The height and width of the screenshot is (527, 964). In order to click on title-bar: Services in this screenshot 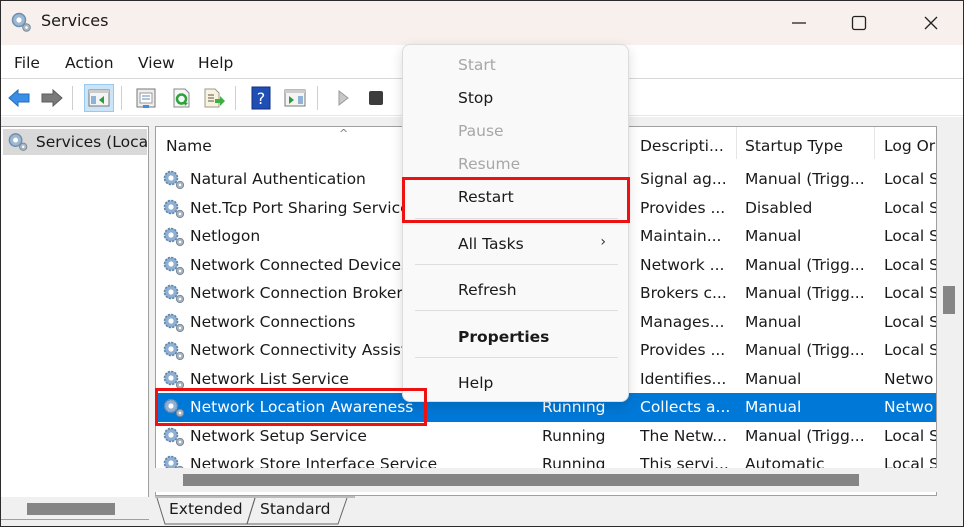, I will do `click(482, 23)`.